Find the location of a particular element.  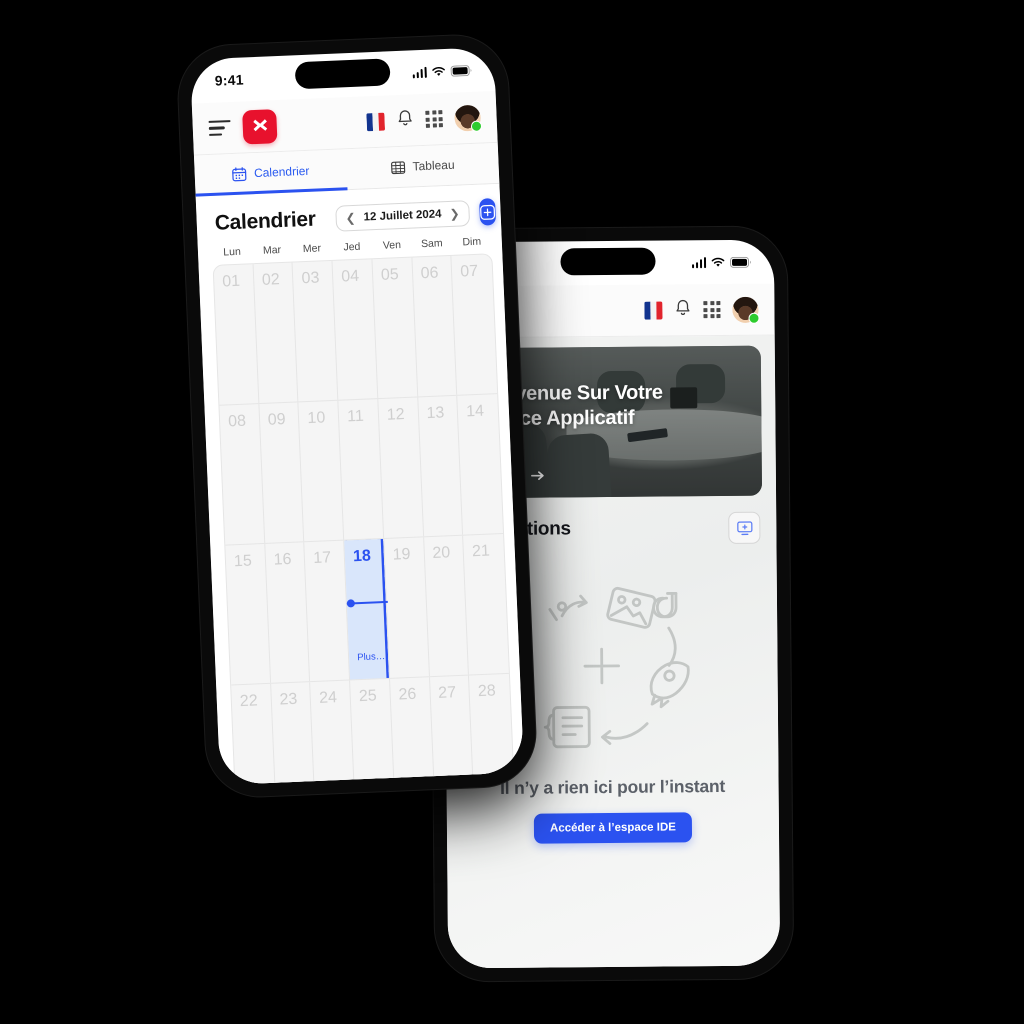

page-title: Calendrier is located at coordinates (265, 221).